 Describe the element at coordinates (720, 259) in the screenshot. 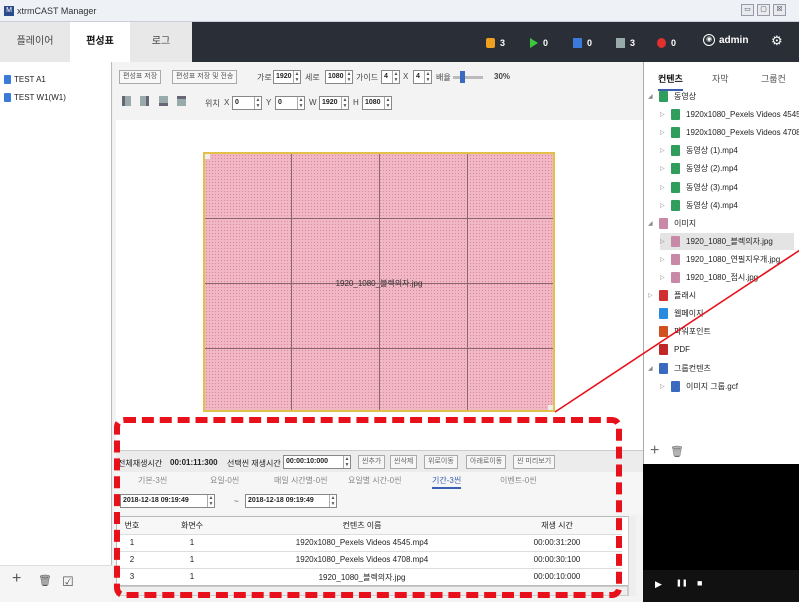

I see `content-file: ▷ 1920_1080_연필지우개.jpg` at that location.